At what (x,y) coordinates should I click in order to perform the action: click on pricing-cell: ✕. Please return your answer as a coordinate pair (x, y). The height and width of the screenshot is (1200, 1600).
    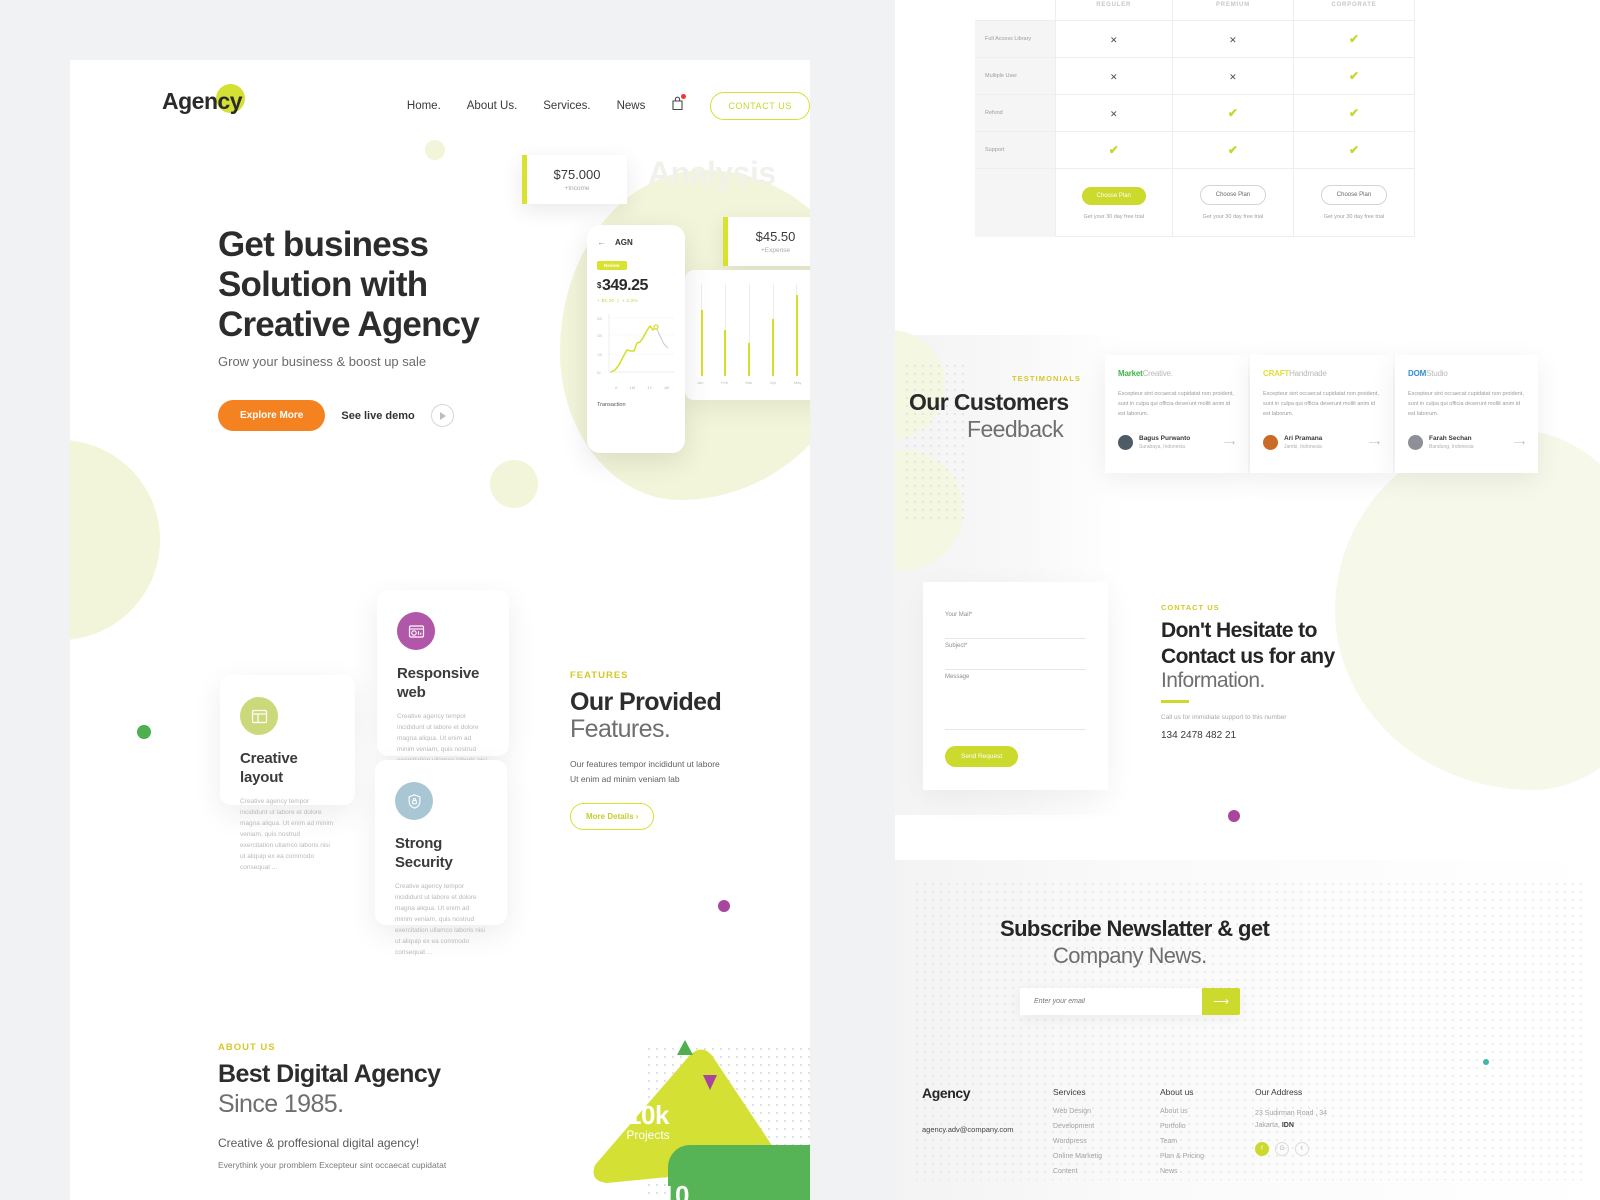
    Looking at the image, I should click on (1113, 113).